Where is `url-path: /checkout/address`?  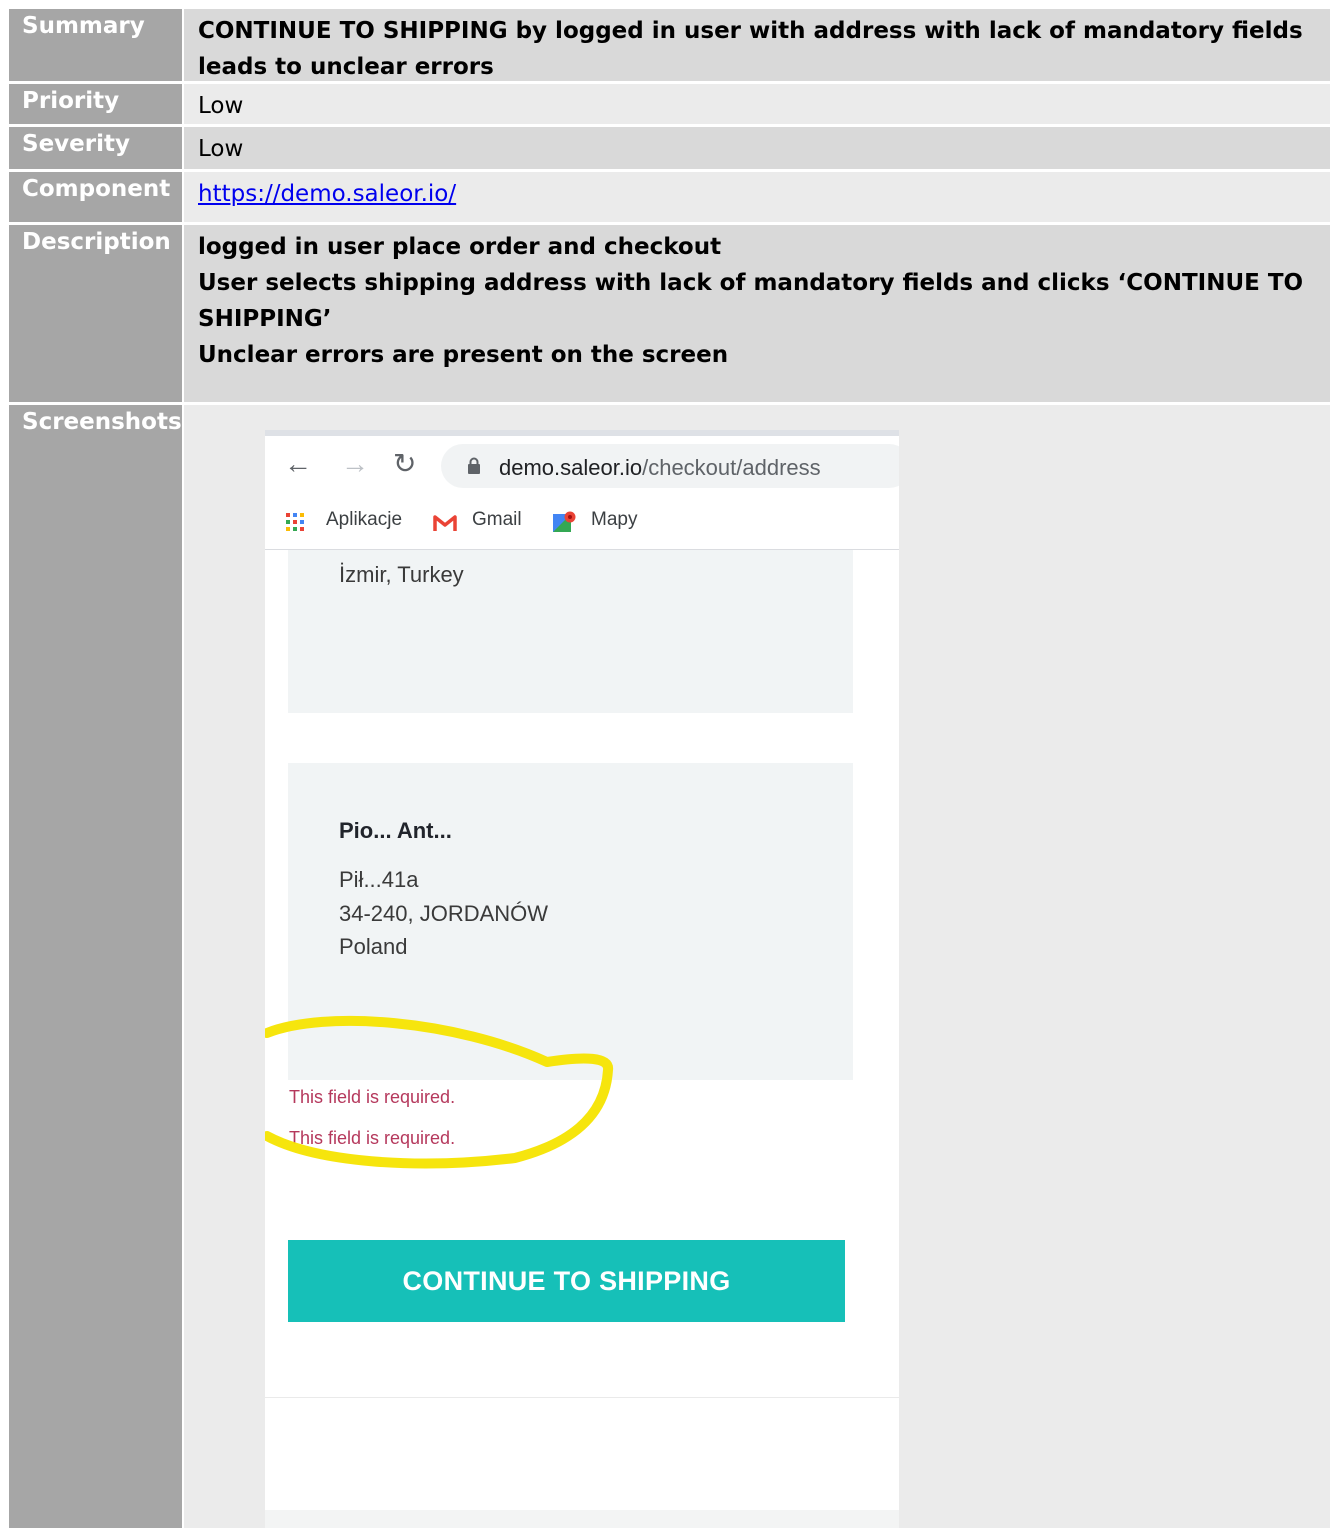 url-path: /checkout/address is located at coordinates (731, 467).